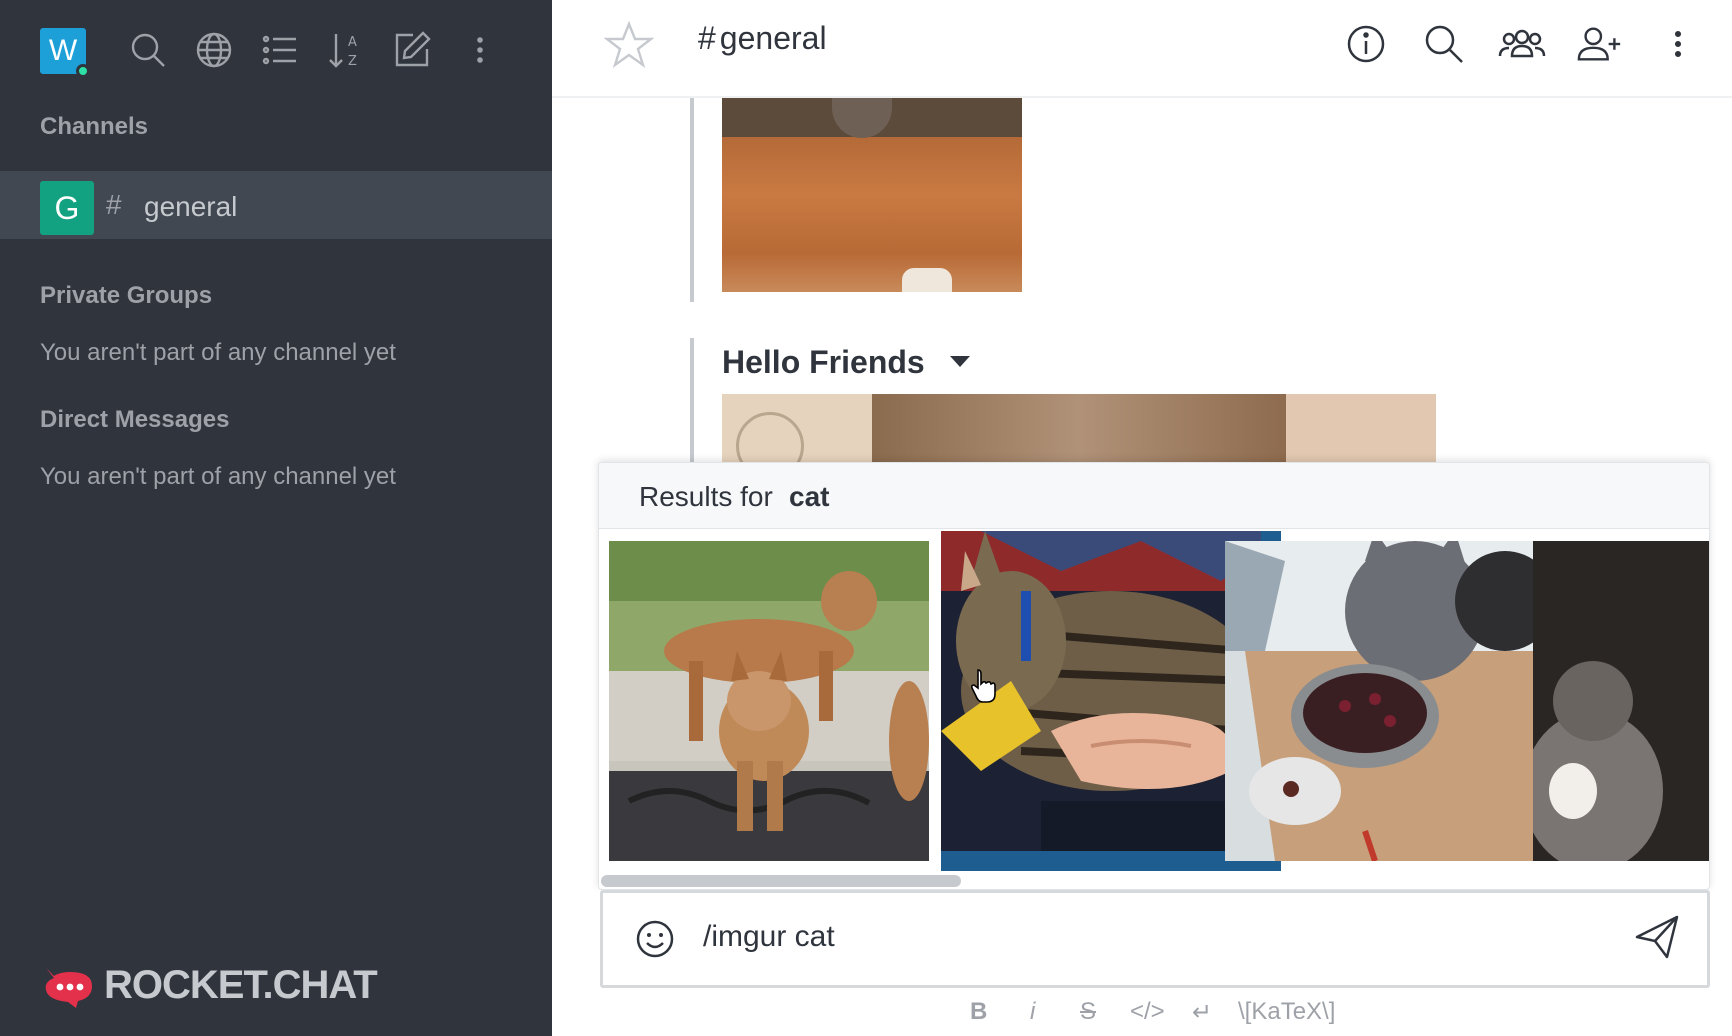  Describe the element at coordinates (1088, 1012) in the screenshot. I see `format-strike-button: S` at that location.